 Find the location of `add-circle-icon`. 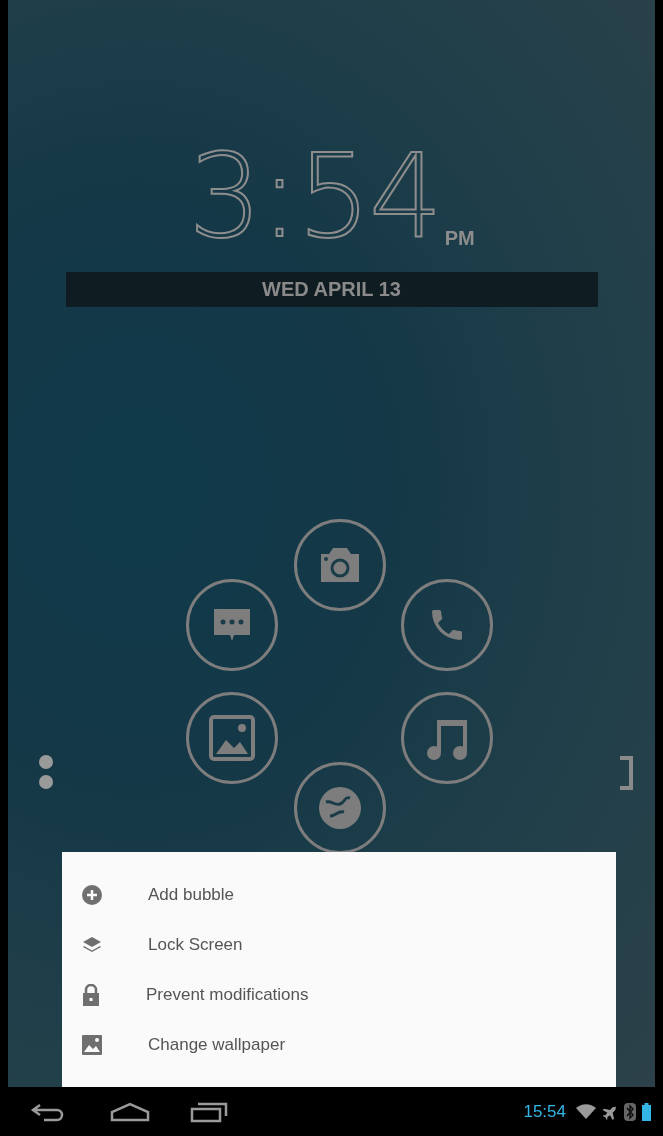

add-circle-icon is located at coordinates (92, 894).